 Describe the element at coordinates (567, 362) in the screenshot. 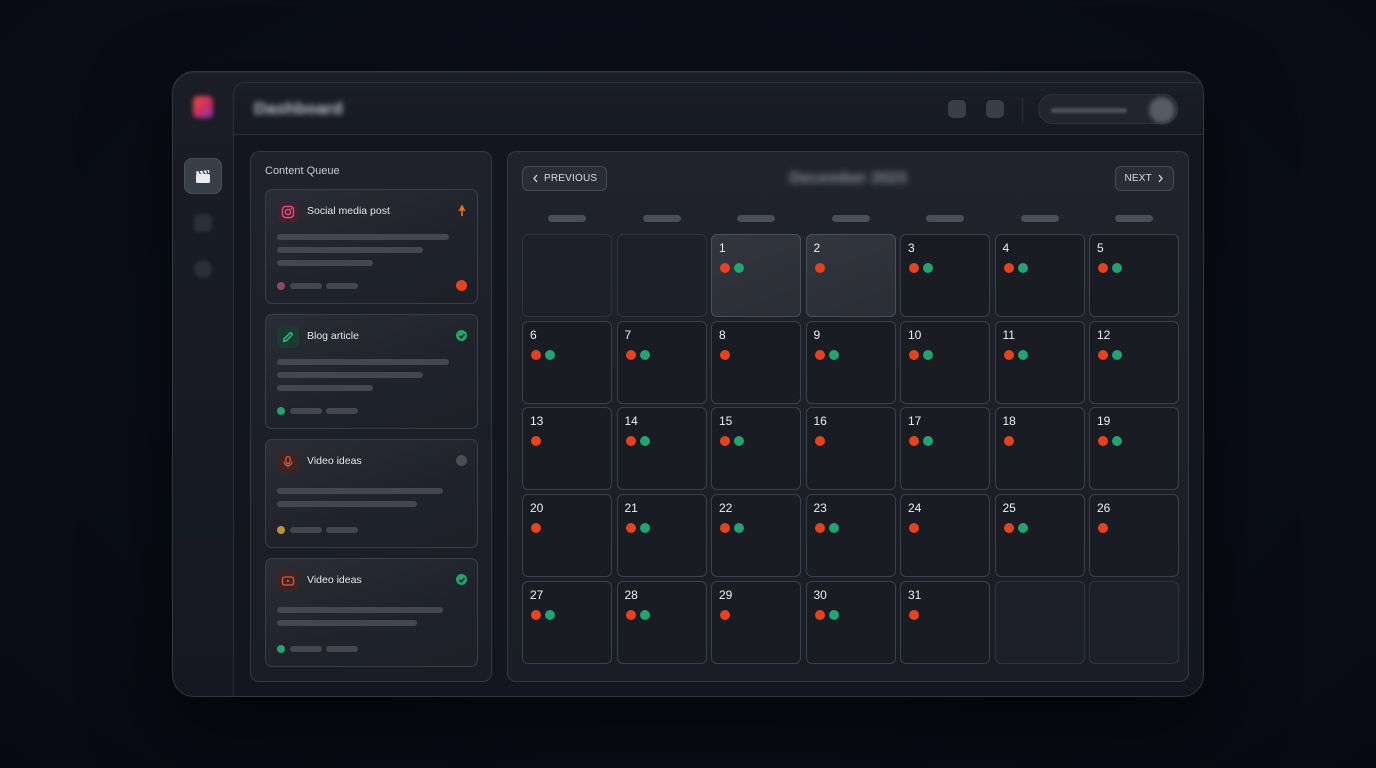

I see `calendar-day-6: 6` at that location.